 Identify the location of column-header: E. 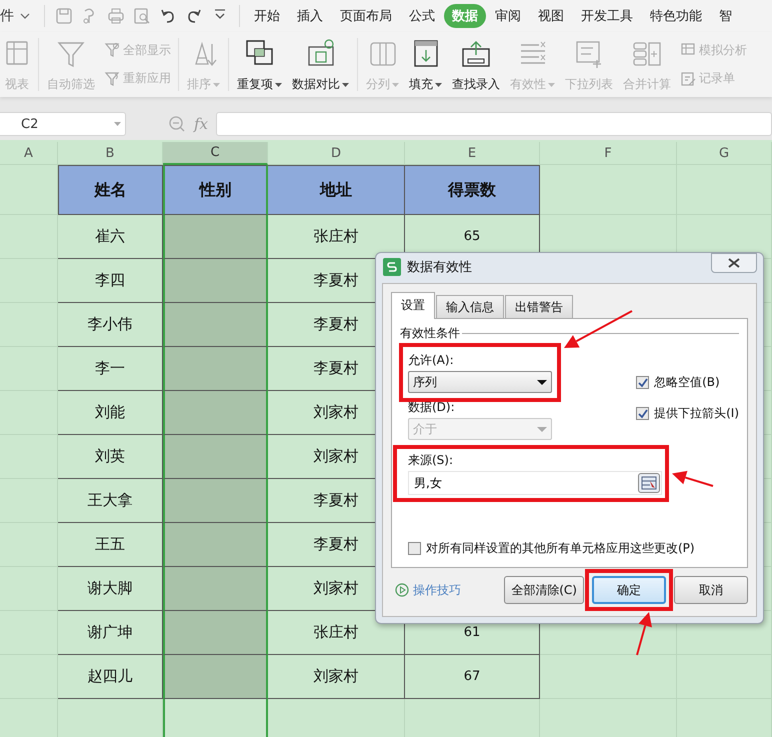
(472, 153).